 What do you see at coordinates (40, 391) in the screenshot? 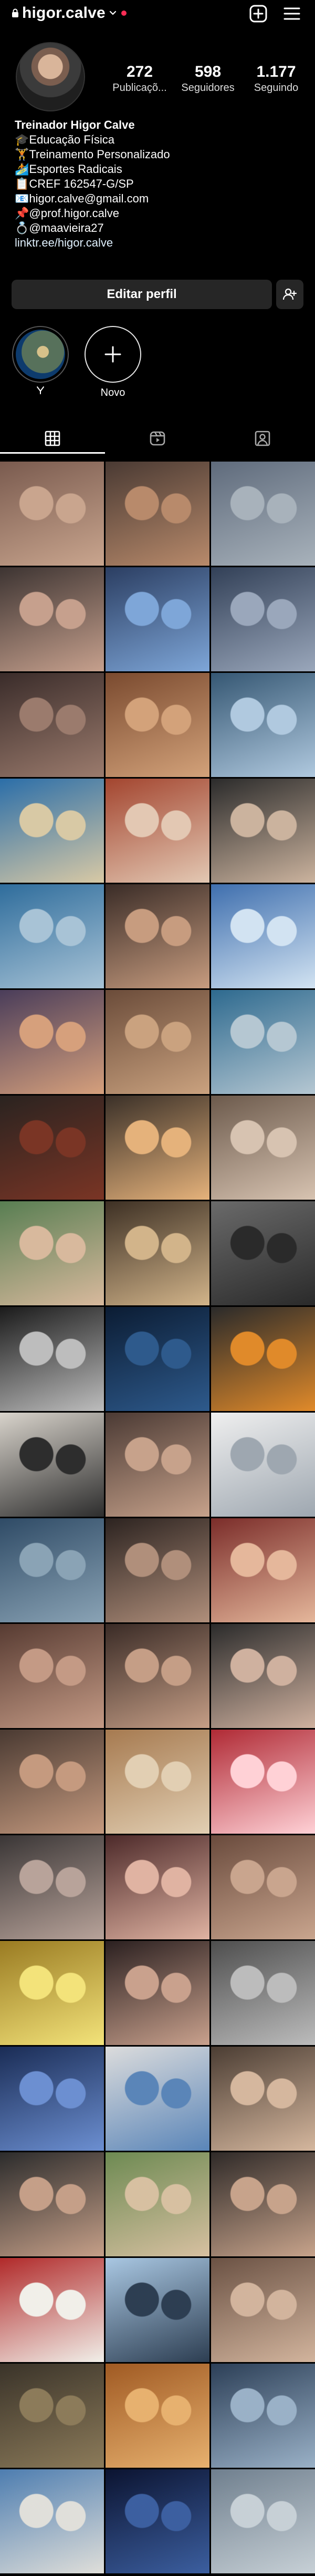
I see `highlight-emoji-icon` at bounding box center [40, 391].